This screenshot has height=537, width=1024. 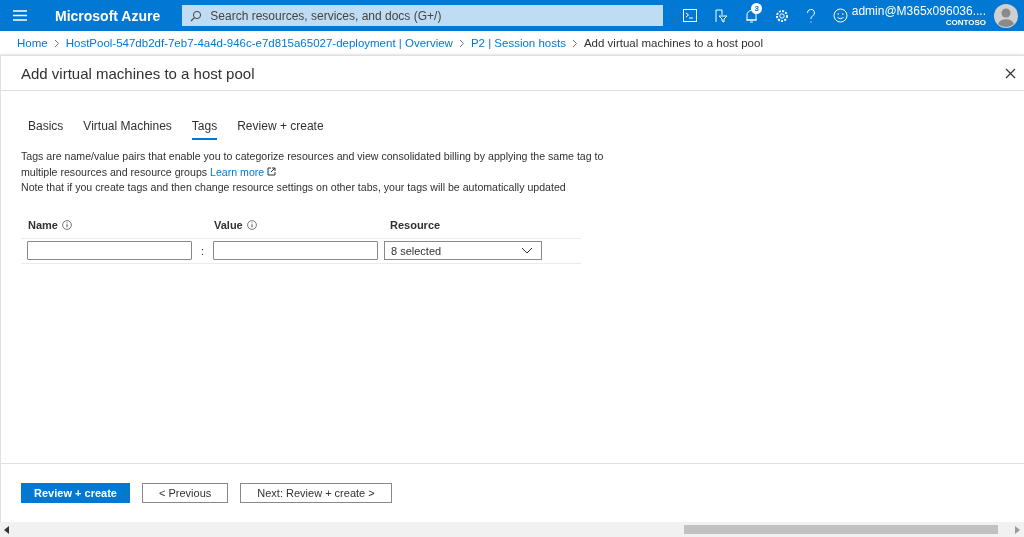 I want to click on search-icon, so click(x=196, y=15).